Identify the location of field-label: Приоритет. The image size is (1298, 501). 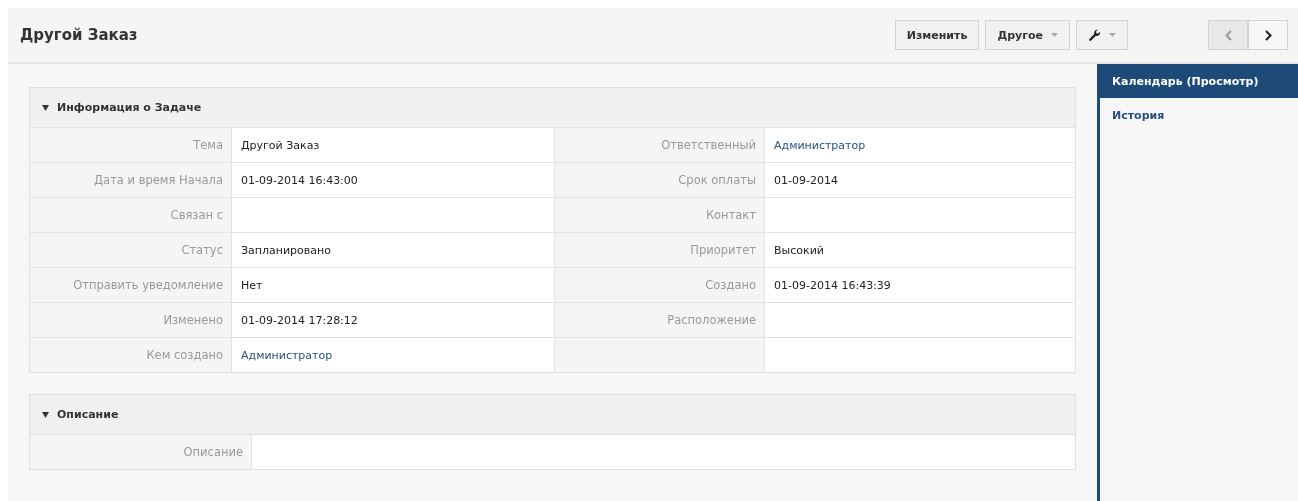
(723, 250).